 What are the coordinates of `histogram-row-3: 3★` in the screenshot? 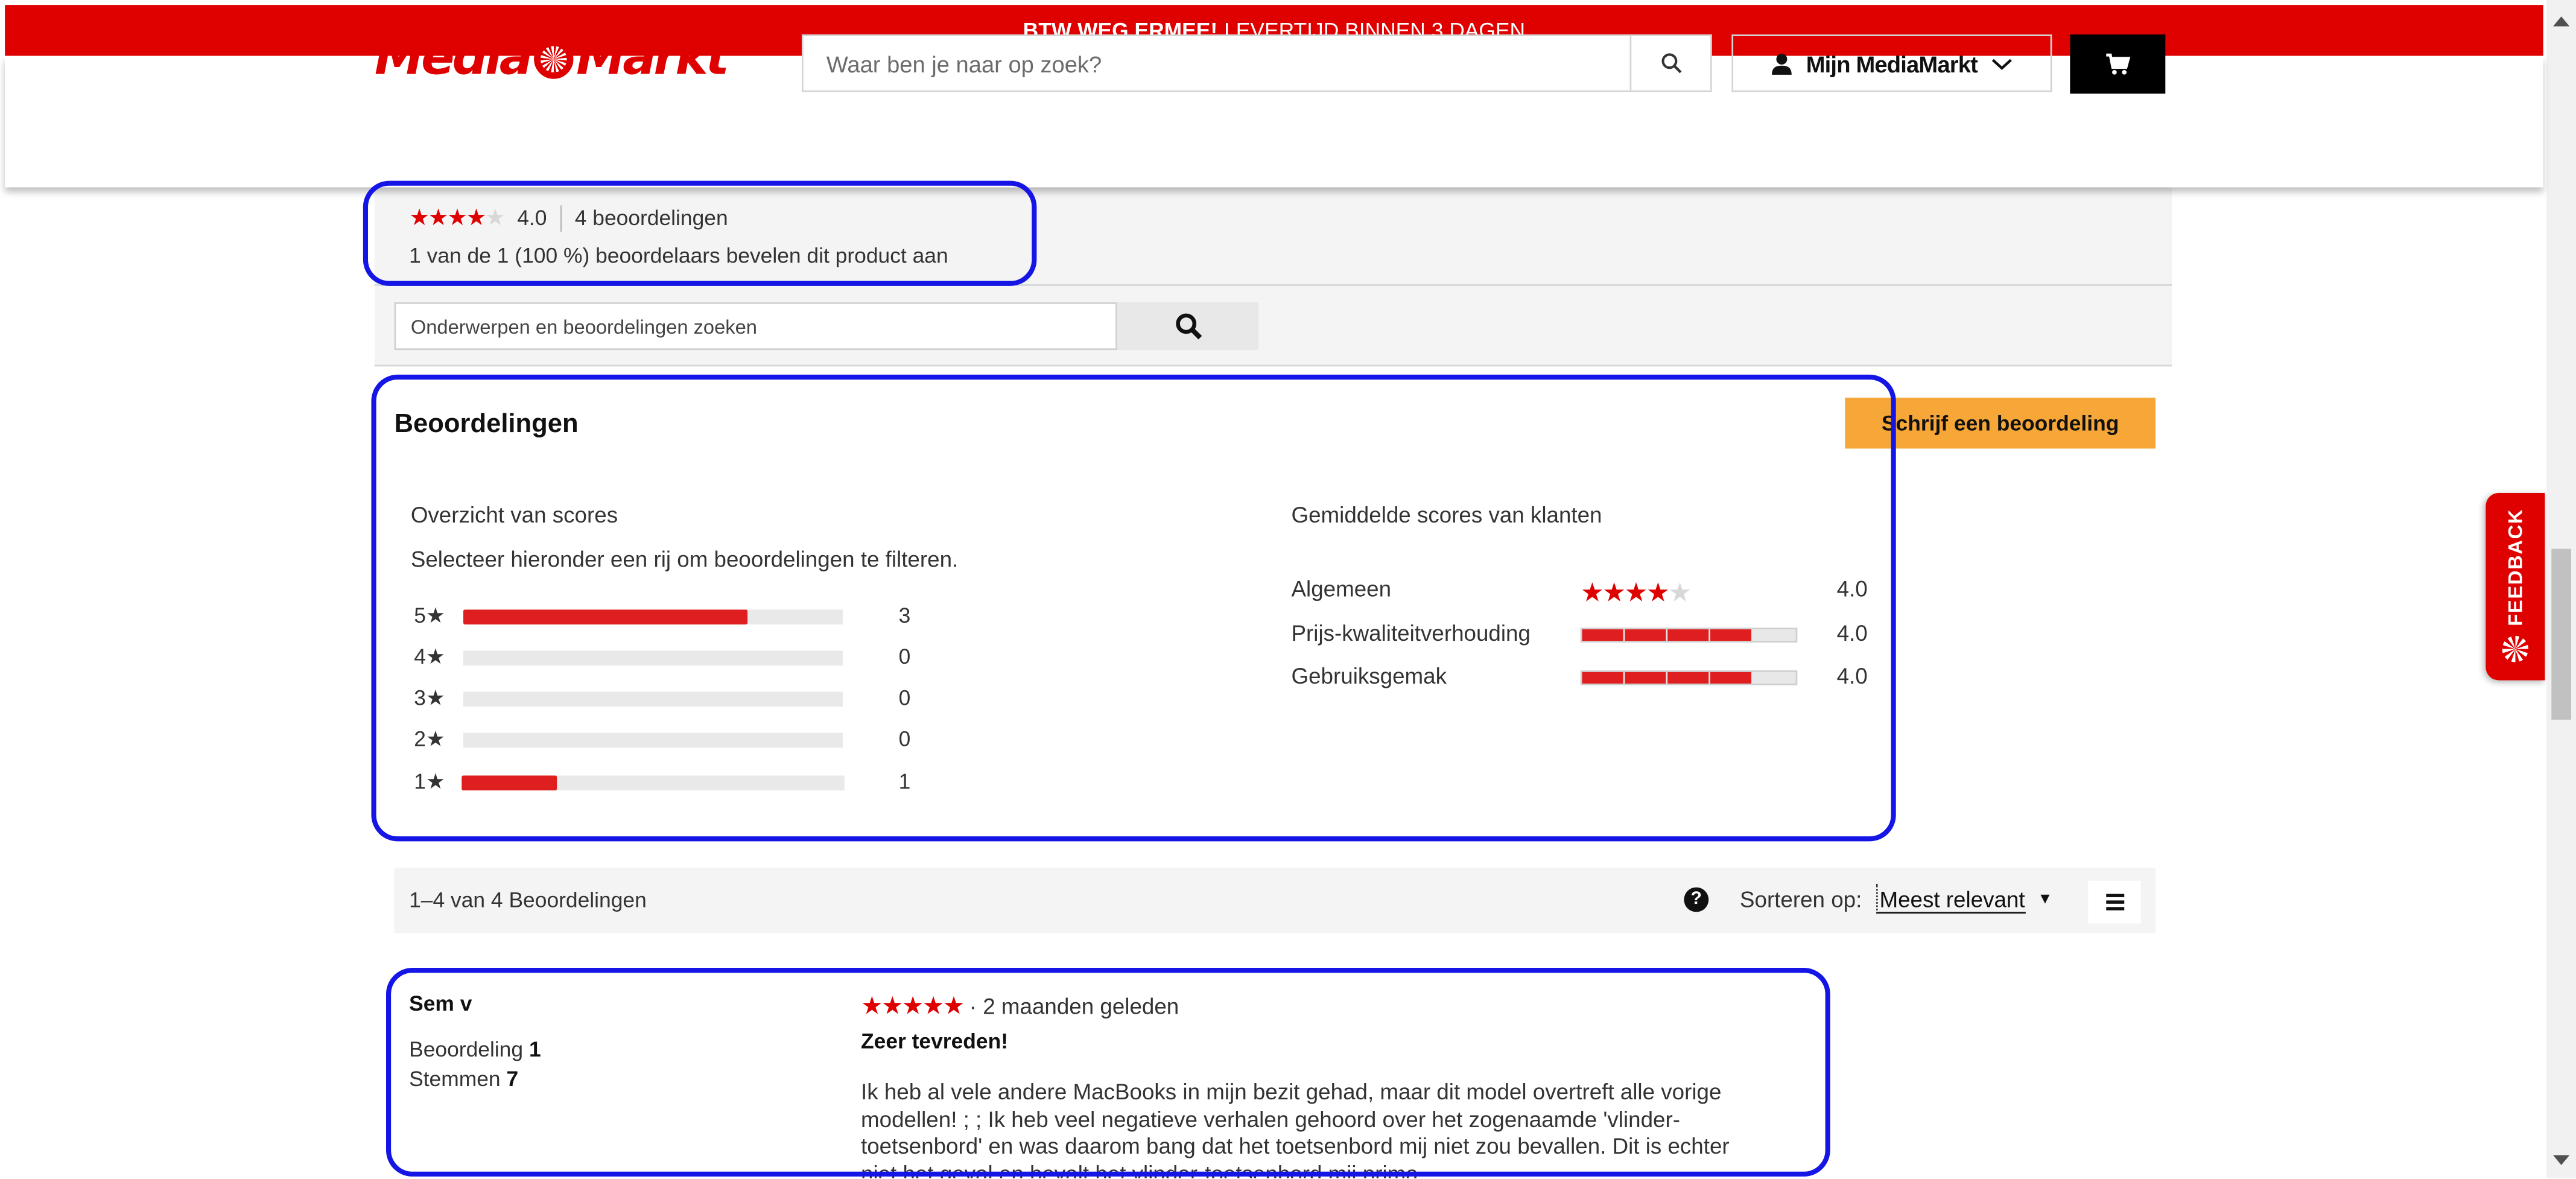 It's located at (628, 698).